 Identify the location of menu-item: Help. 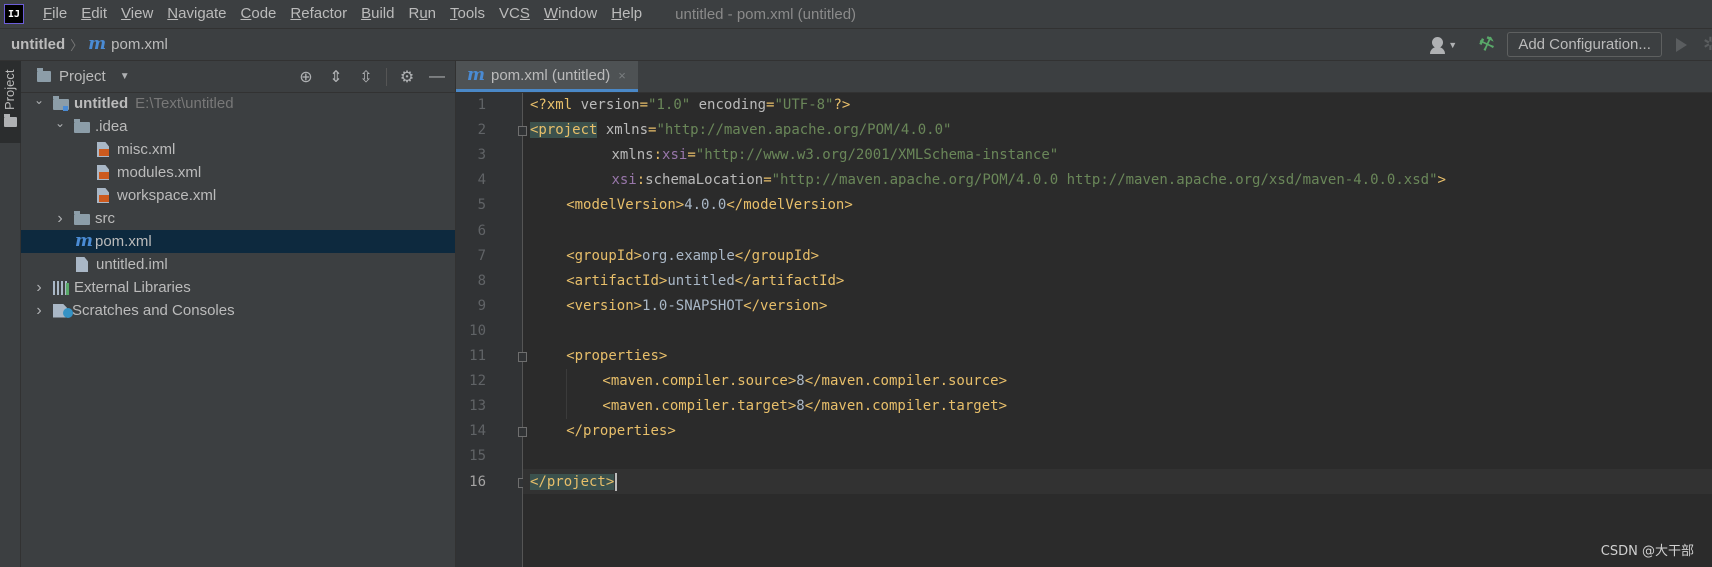
(626, 14).